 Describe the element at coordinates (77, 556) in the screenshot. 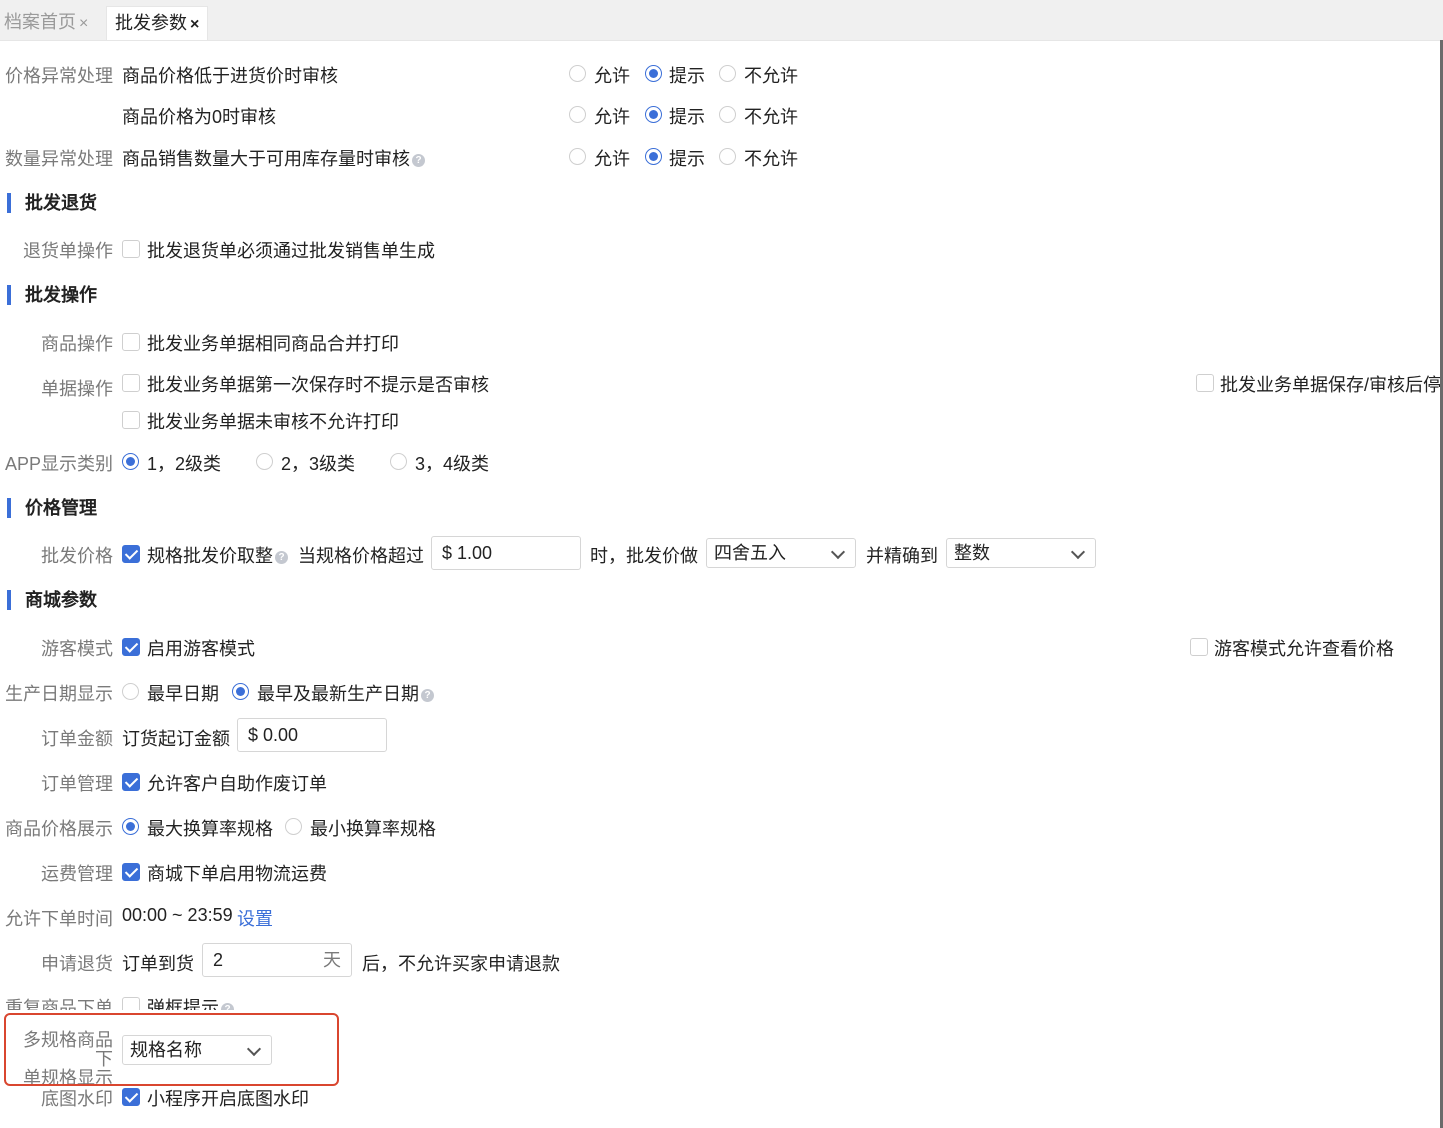

I see `wholesale-price-label: 批发价格` at that location.